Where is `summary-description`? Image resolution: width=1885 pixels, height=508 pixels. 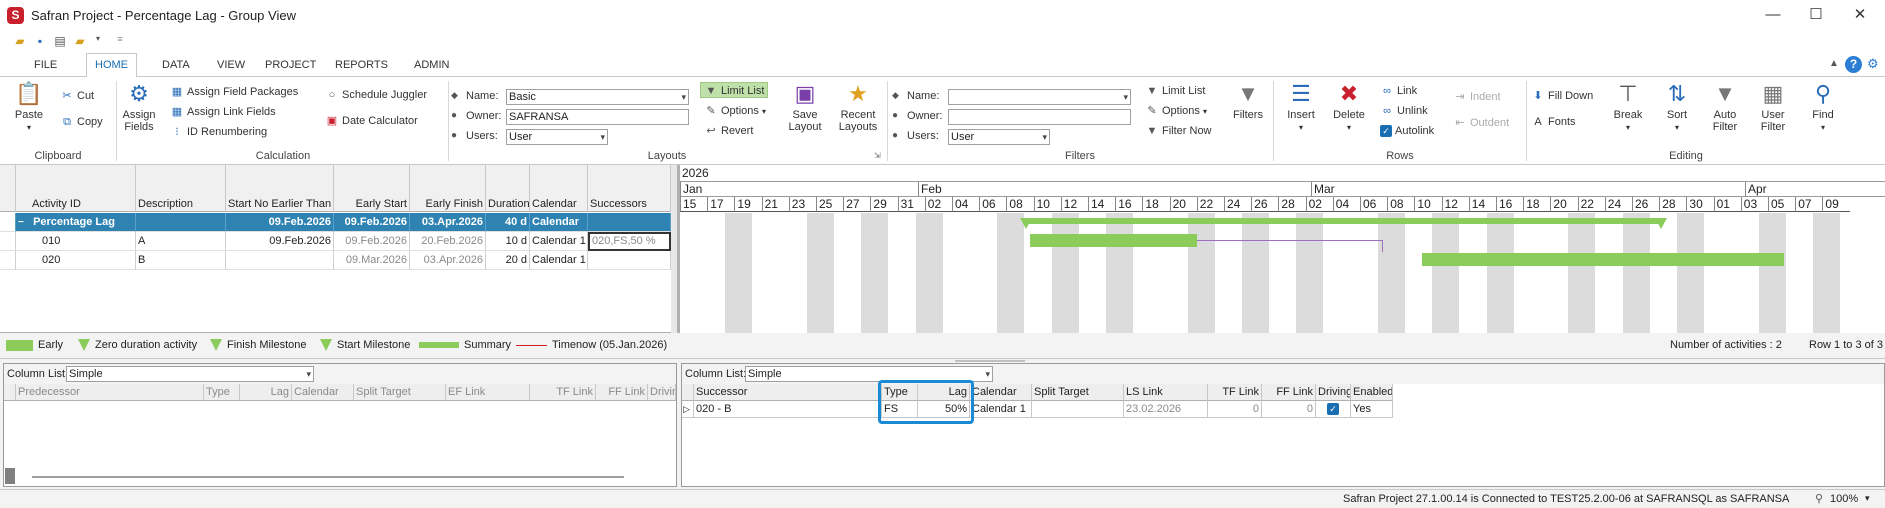
summary-description is located at coordinates (181, 222).